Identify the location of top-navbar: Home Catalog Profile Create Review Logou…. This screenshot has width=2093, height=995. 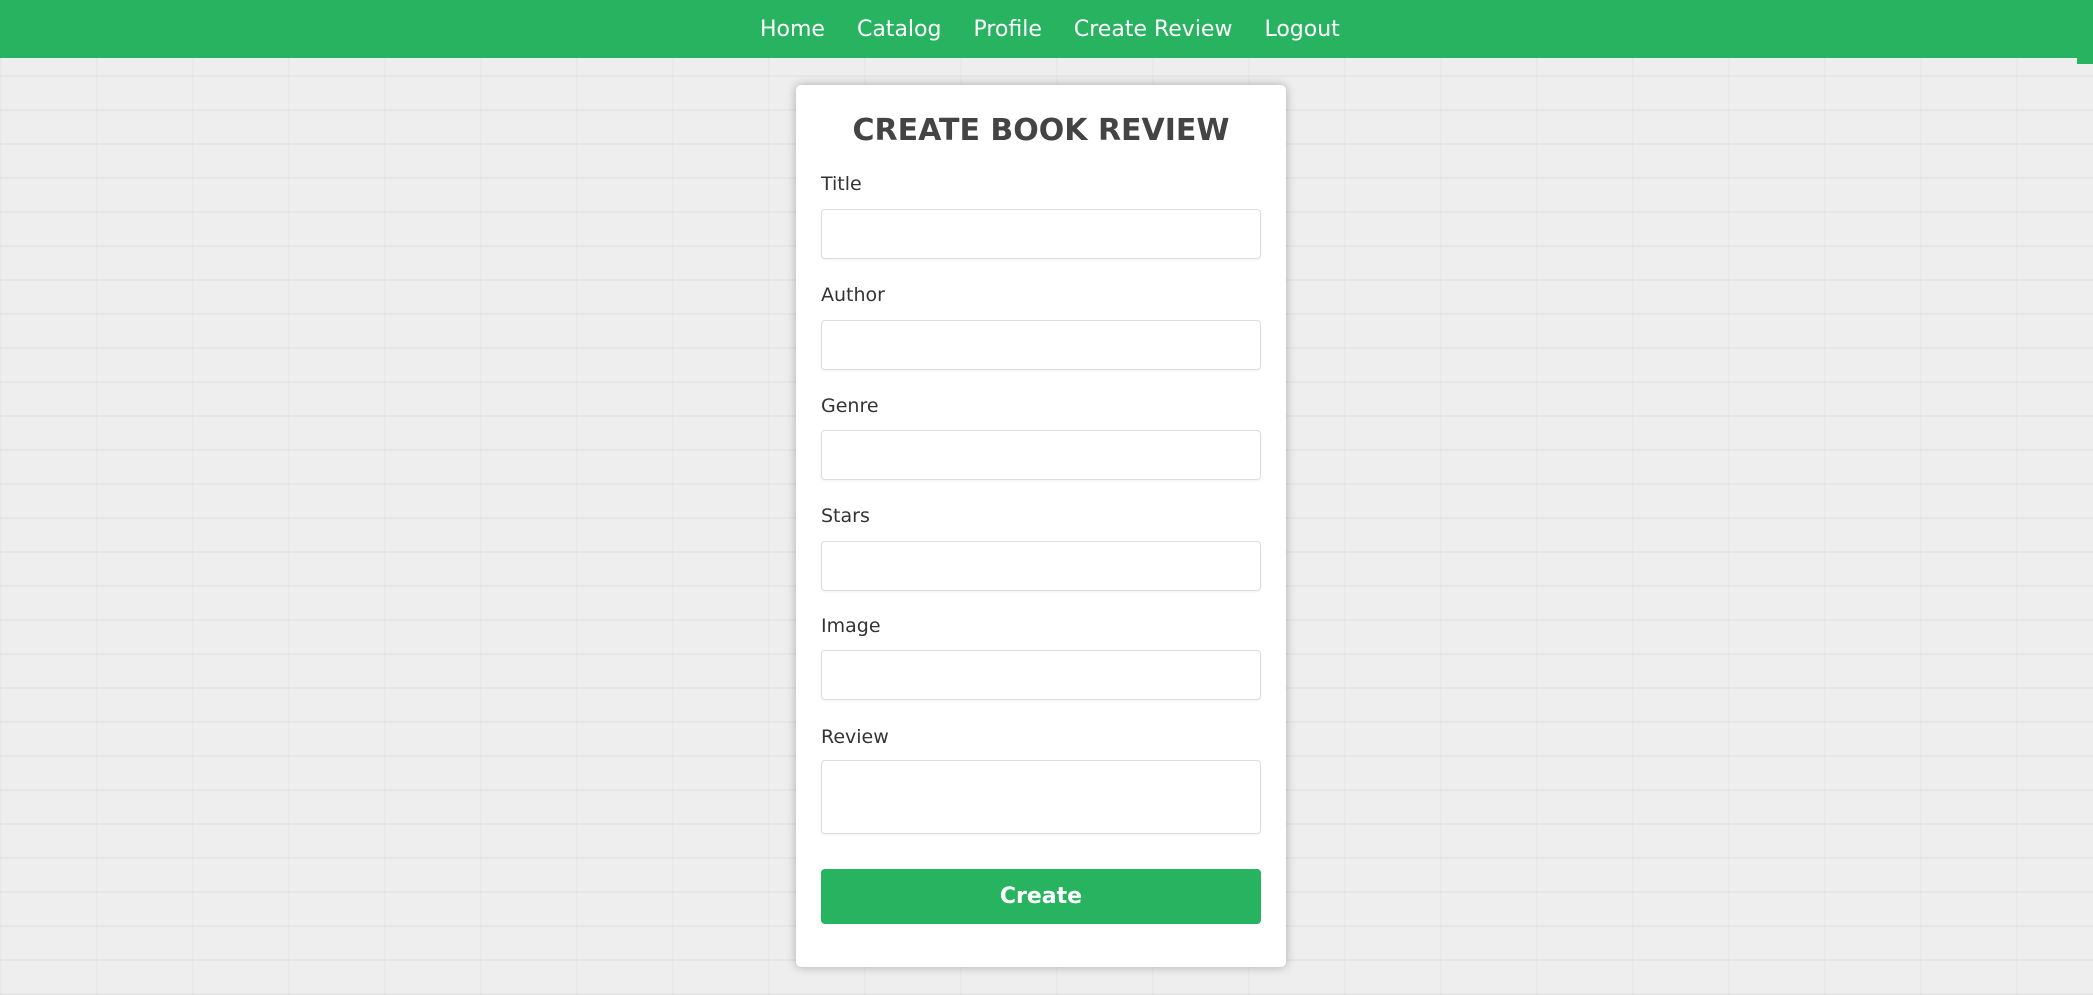
(1046, 29).